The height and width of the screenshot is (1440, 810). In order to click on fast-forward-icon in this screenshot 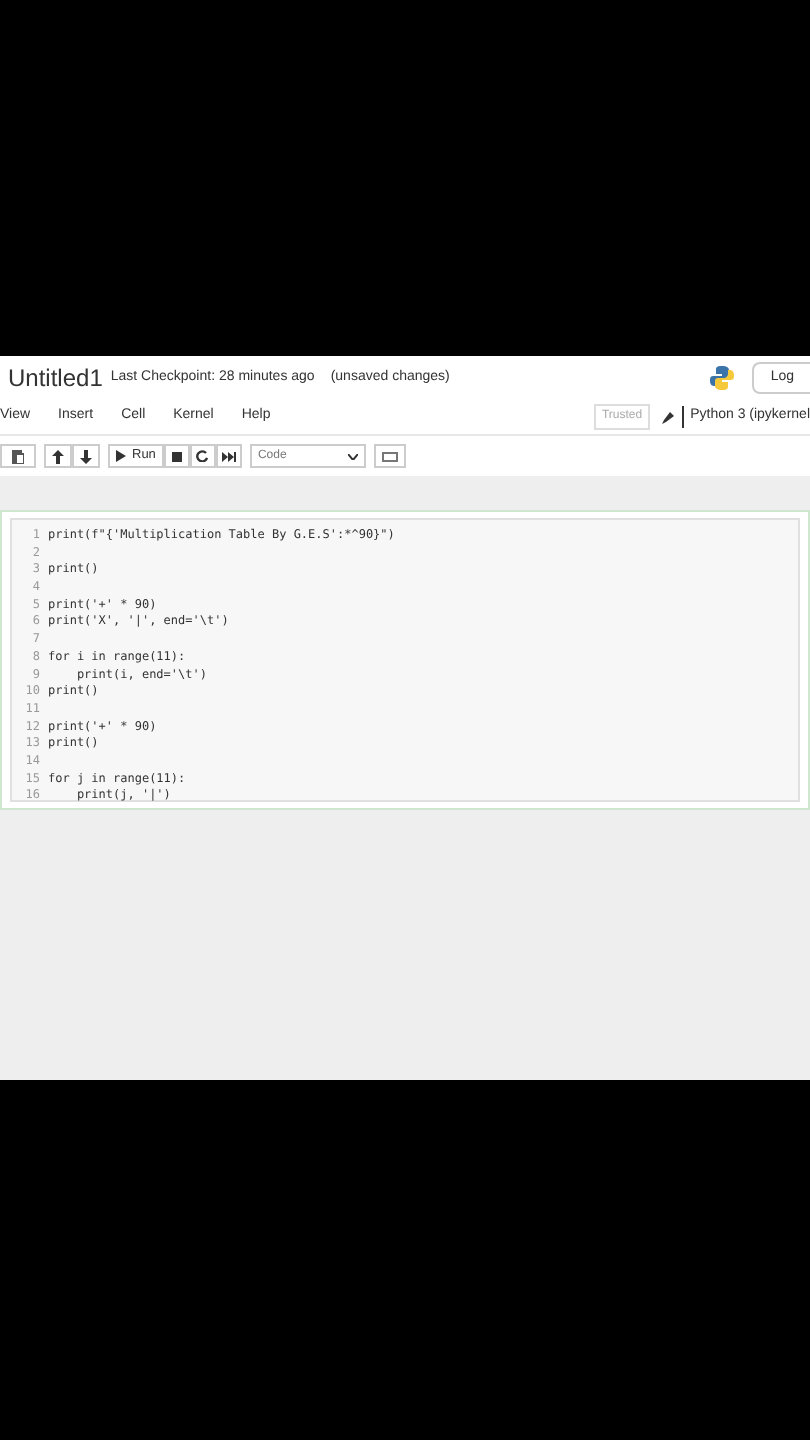, I will do `click(228, 456)`.